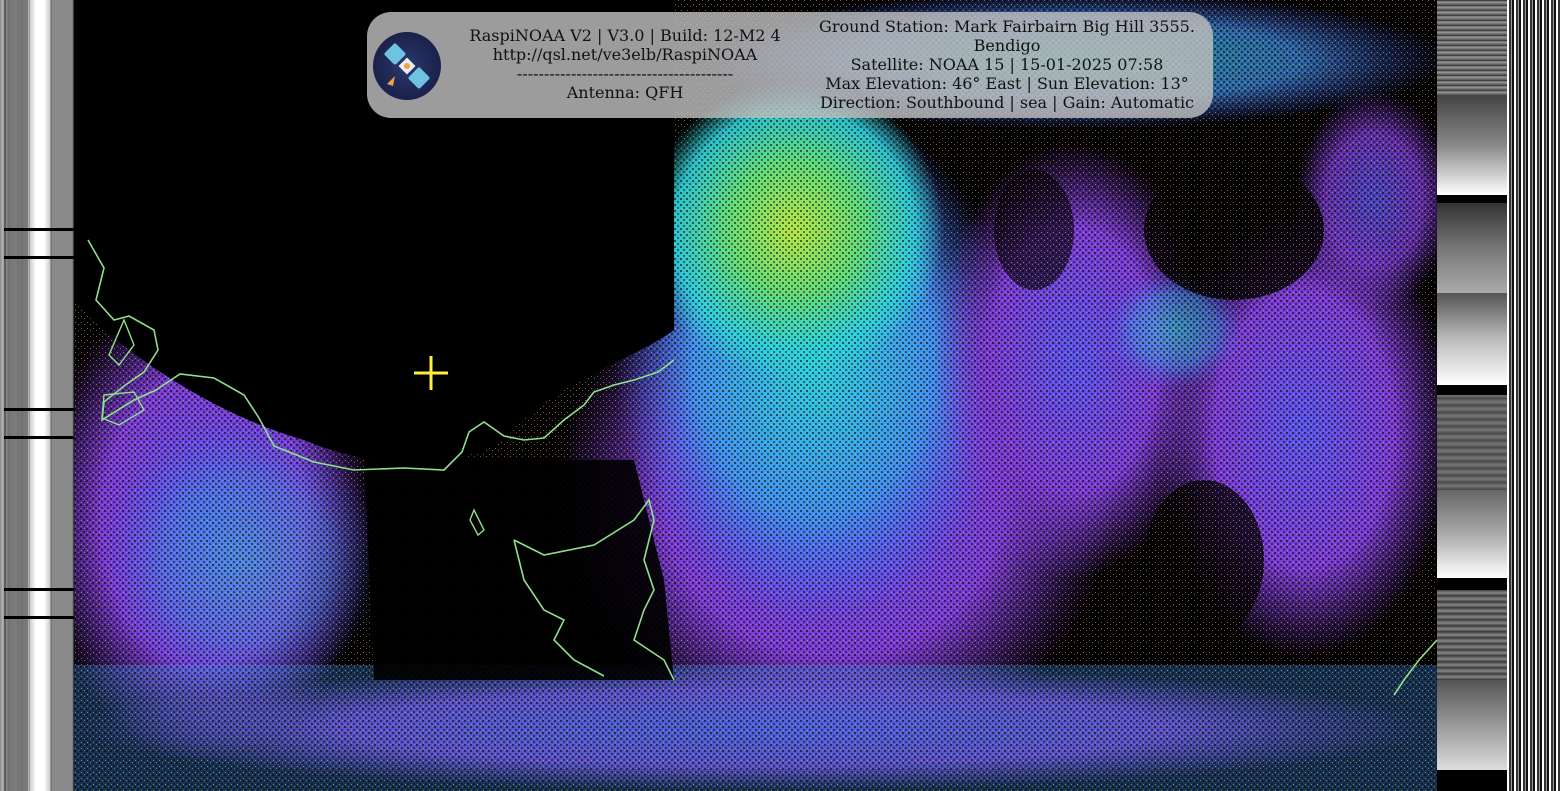 The width and height of the screenshot is (1560, 791). I want to click on crosshair-icon, so click(431, 373).